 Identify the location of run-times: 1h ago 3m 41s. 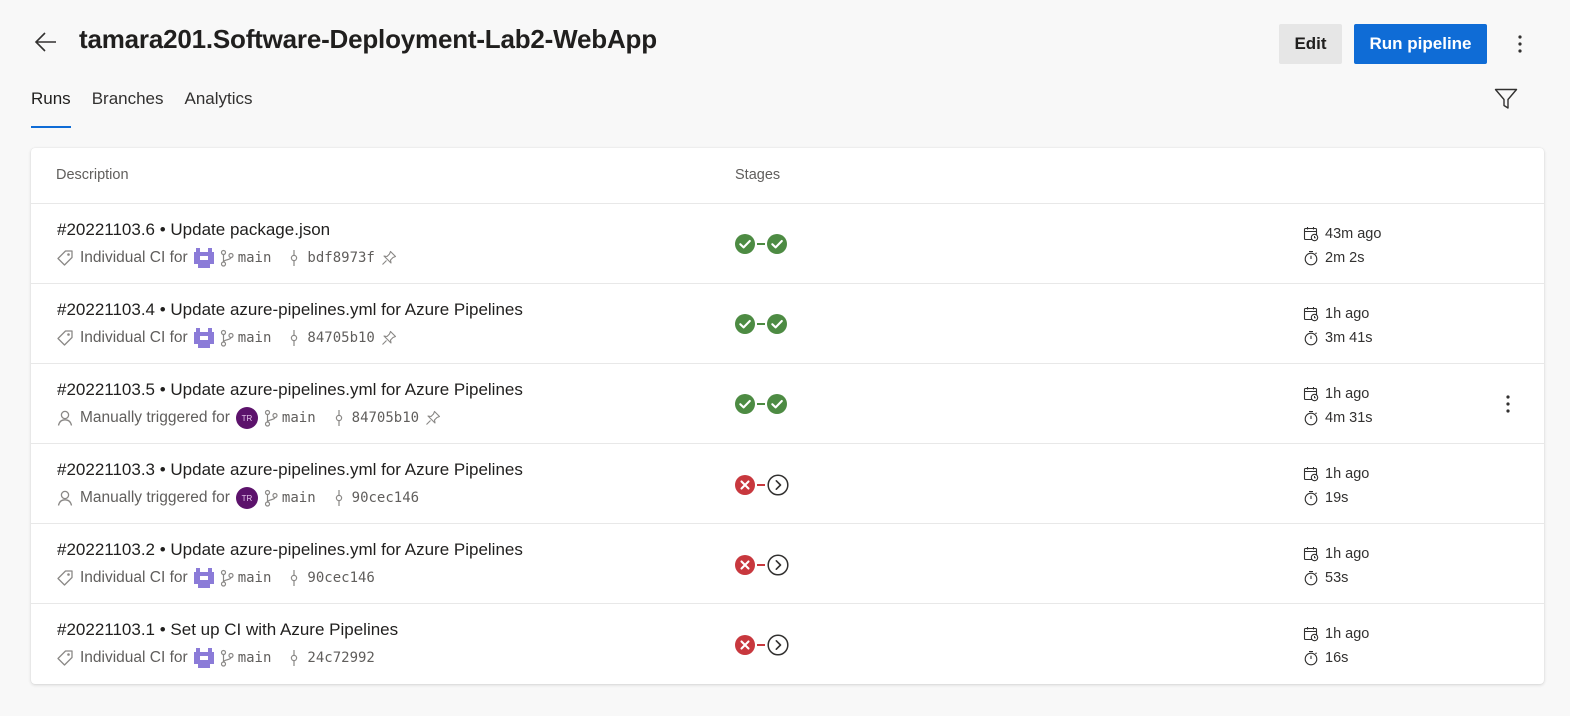
(1338, 326).